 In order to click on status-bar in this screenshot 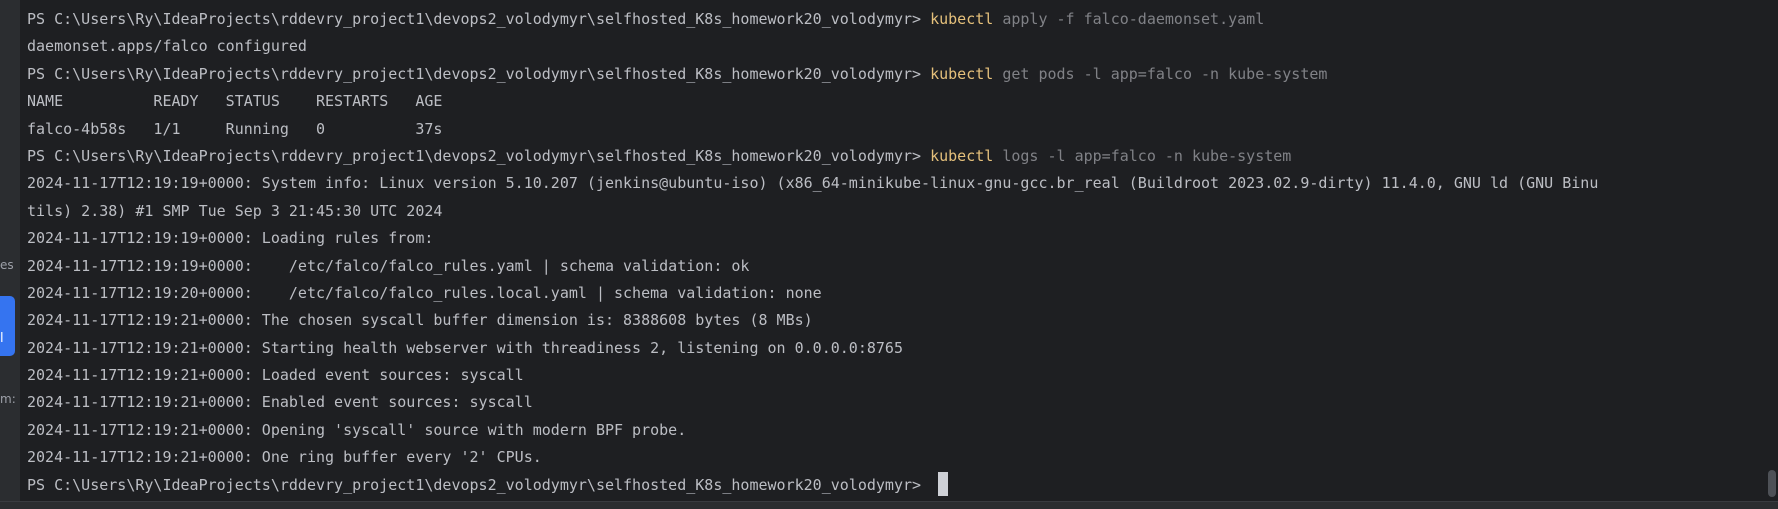, I will do `click(889, 505)`.